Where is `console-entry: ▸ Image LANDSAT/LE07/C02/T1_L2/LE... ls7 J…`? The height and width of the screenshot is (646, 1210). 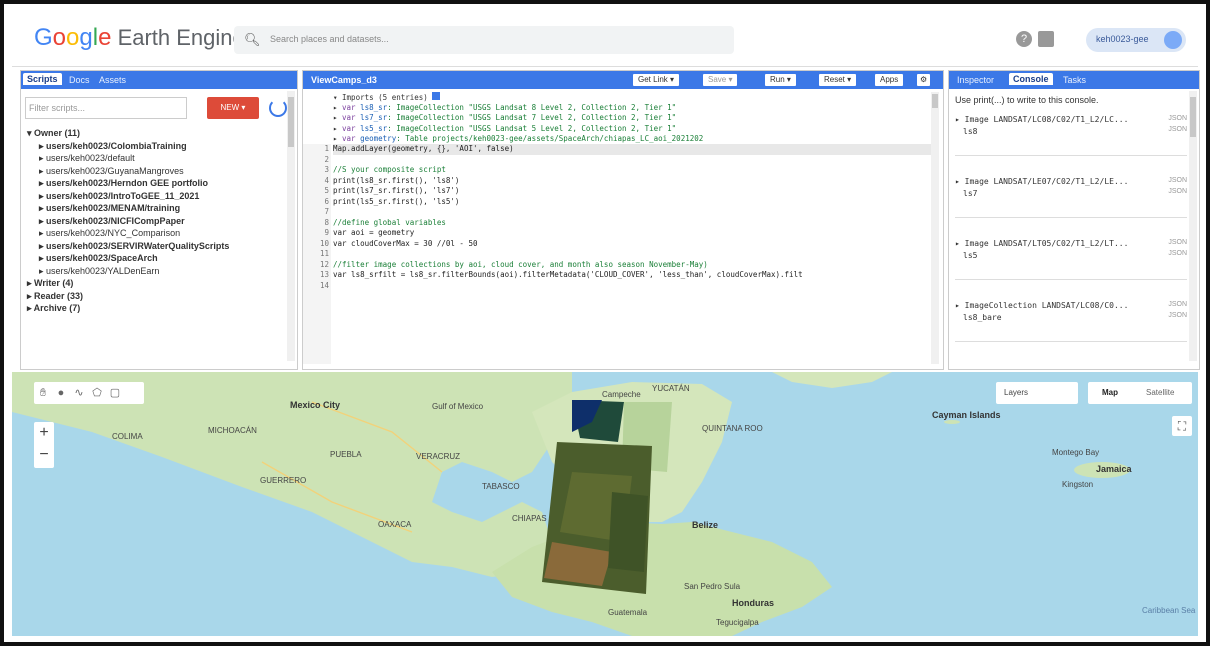 console-entry: ▸ Image LANDSAT/LE07/C02/T1_L2/LE... ls7 J… is located at coordinates (1071, 195).